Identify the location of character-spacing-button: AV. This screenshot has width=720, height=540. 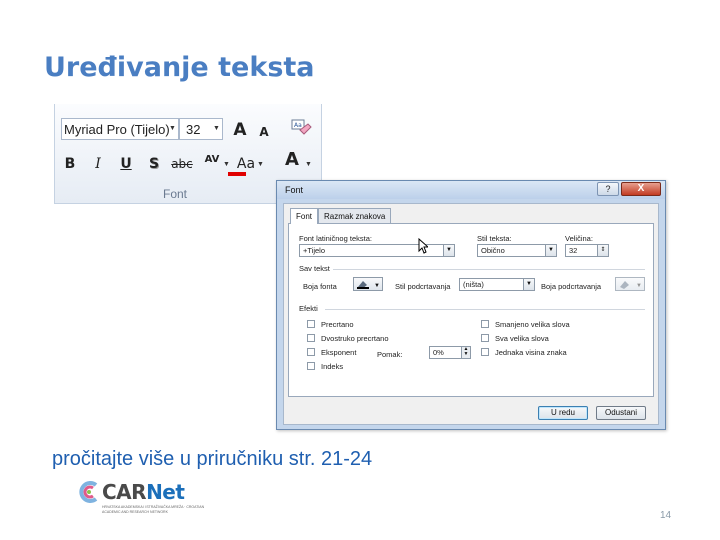
(212, 160).